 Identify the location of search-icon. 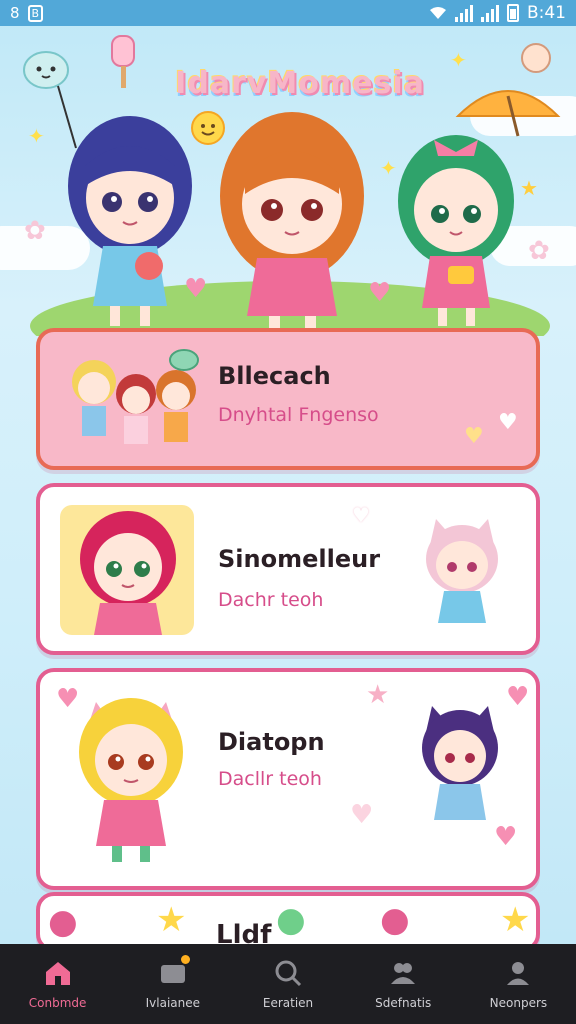
(288, 973).